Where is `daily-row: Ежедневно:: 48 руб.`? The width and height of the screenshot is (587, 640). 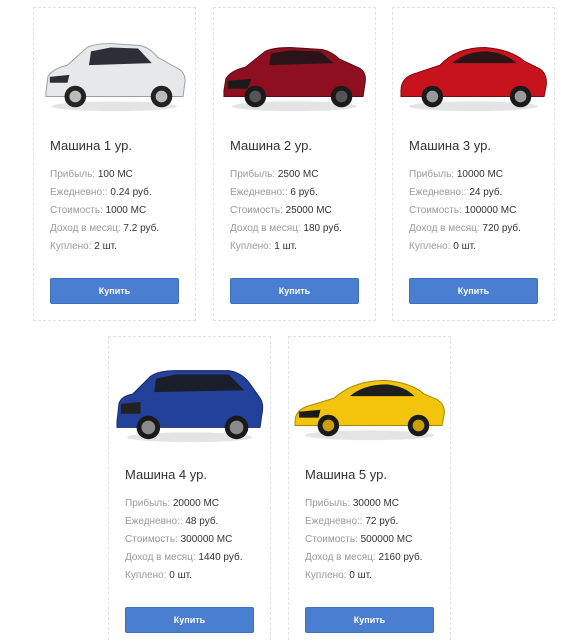
daily-row: Ежедневно:: 48 руб. is located at coordinates (184, 522).